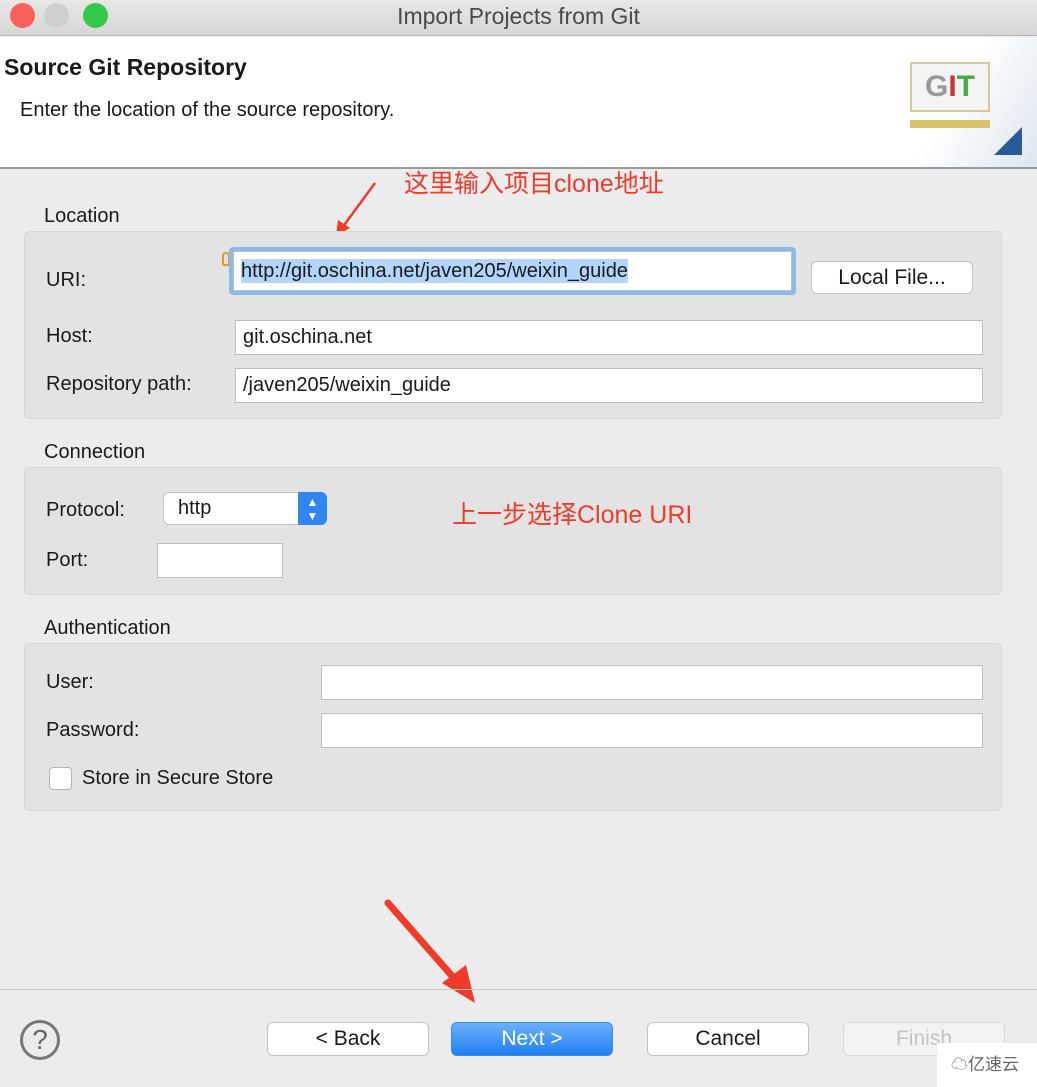 The image size is (1037, 1087). I want to click on close-button, so click(22, 15).